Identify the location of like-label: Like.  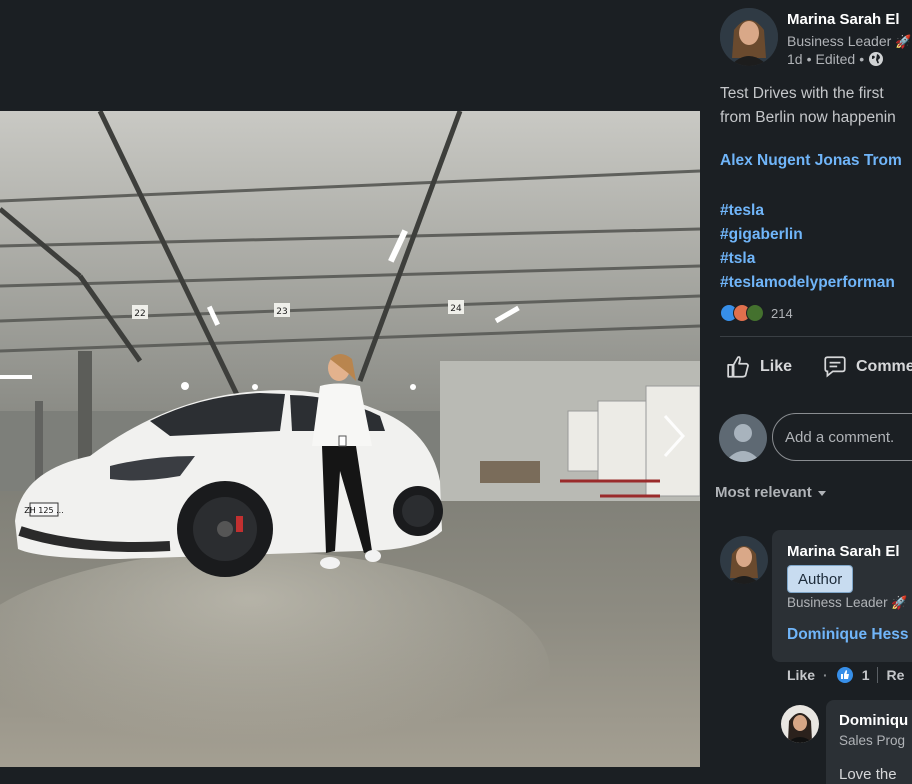
(776, 366).